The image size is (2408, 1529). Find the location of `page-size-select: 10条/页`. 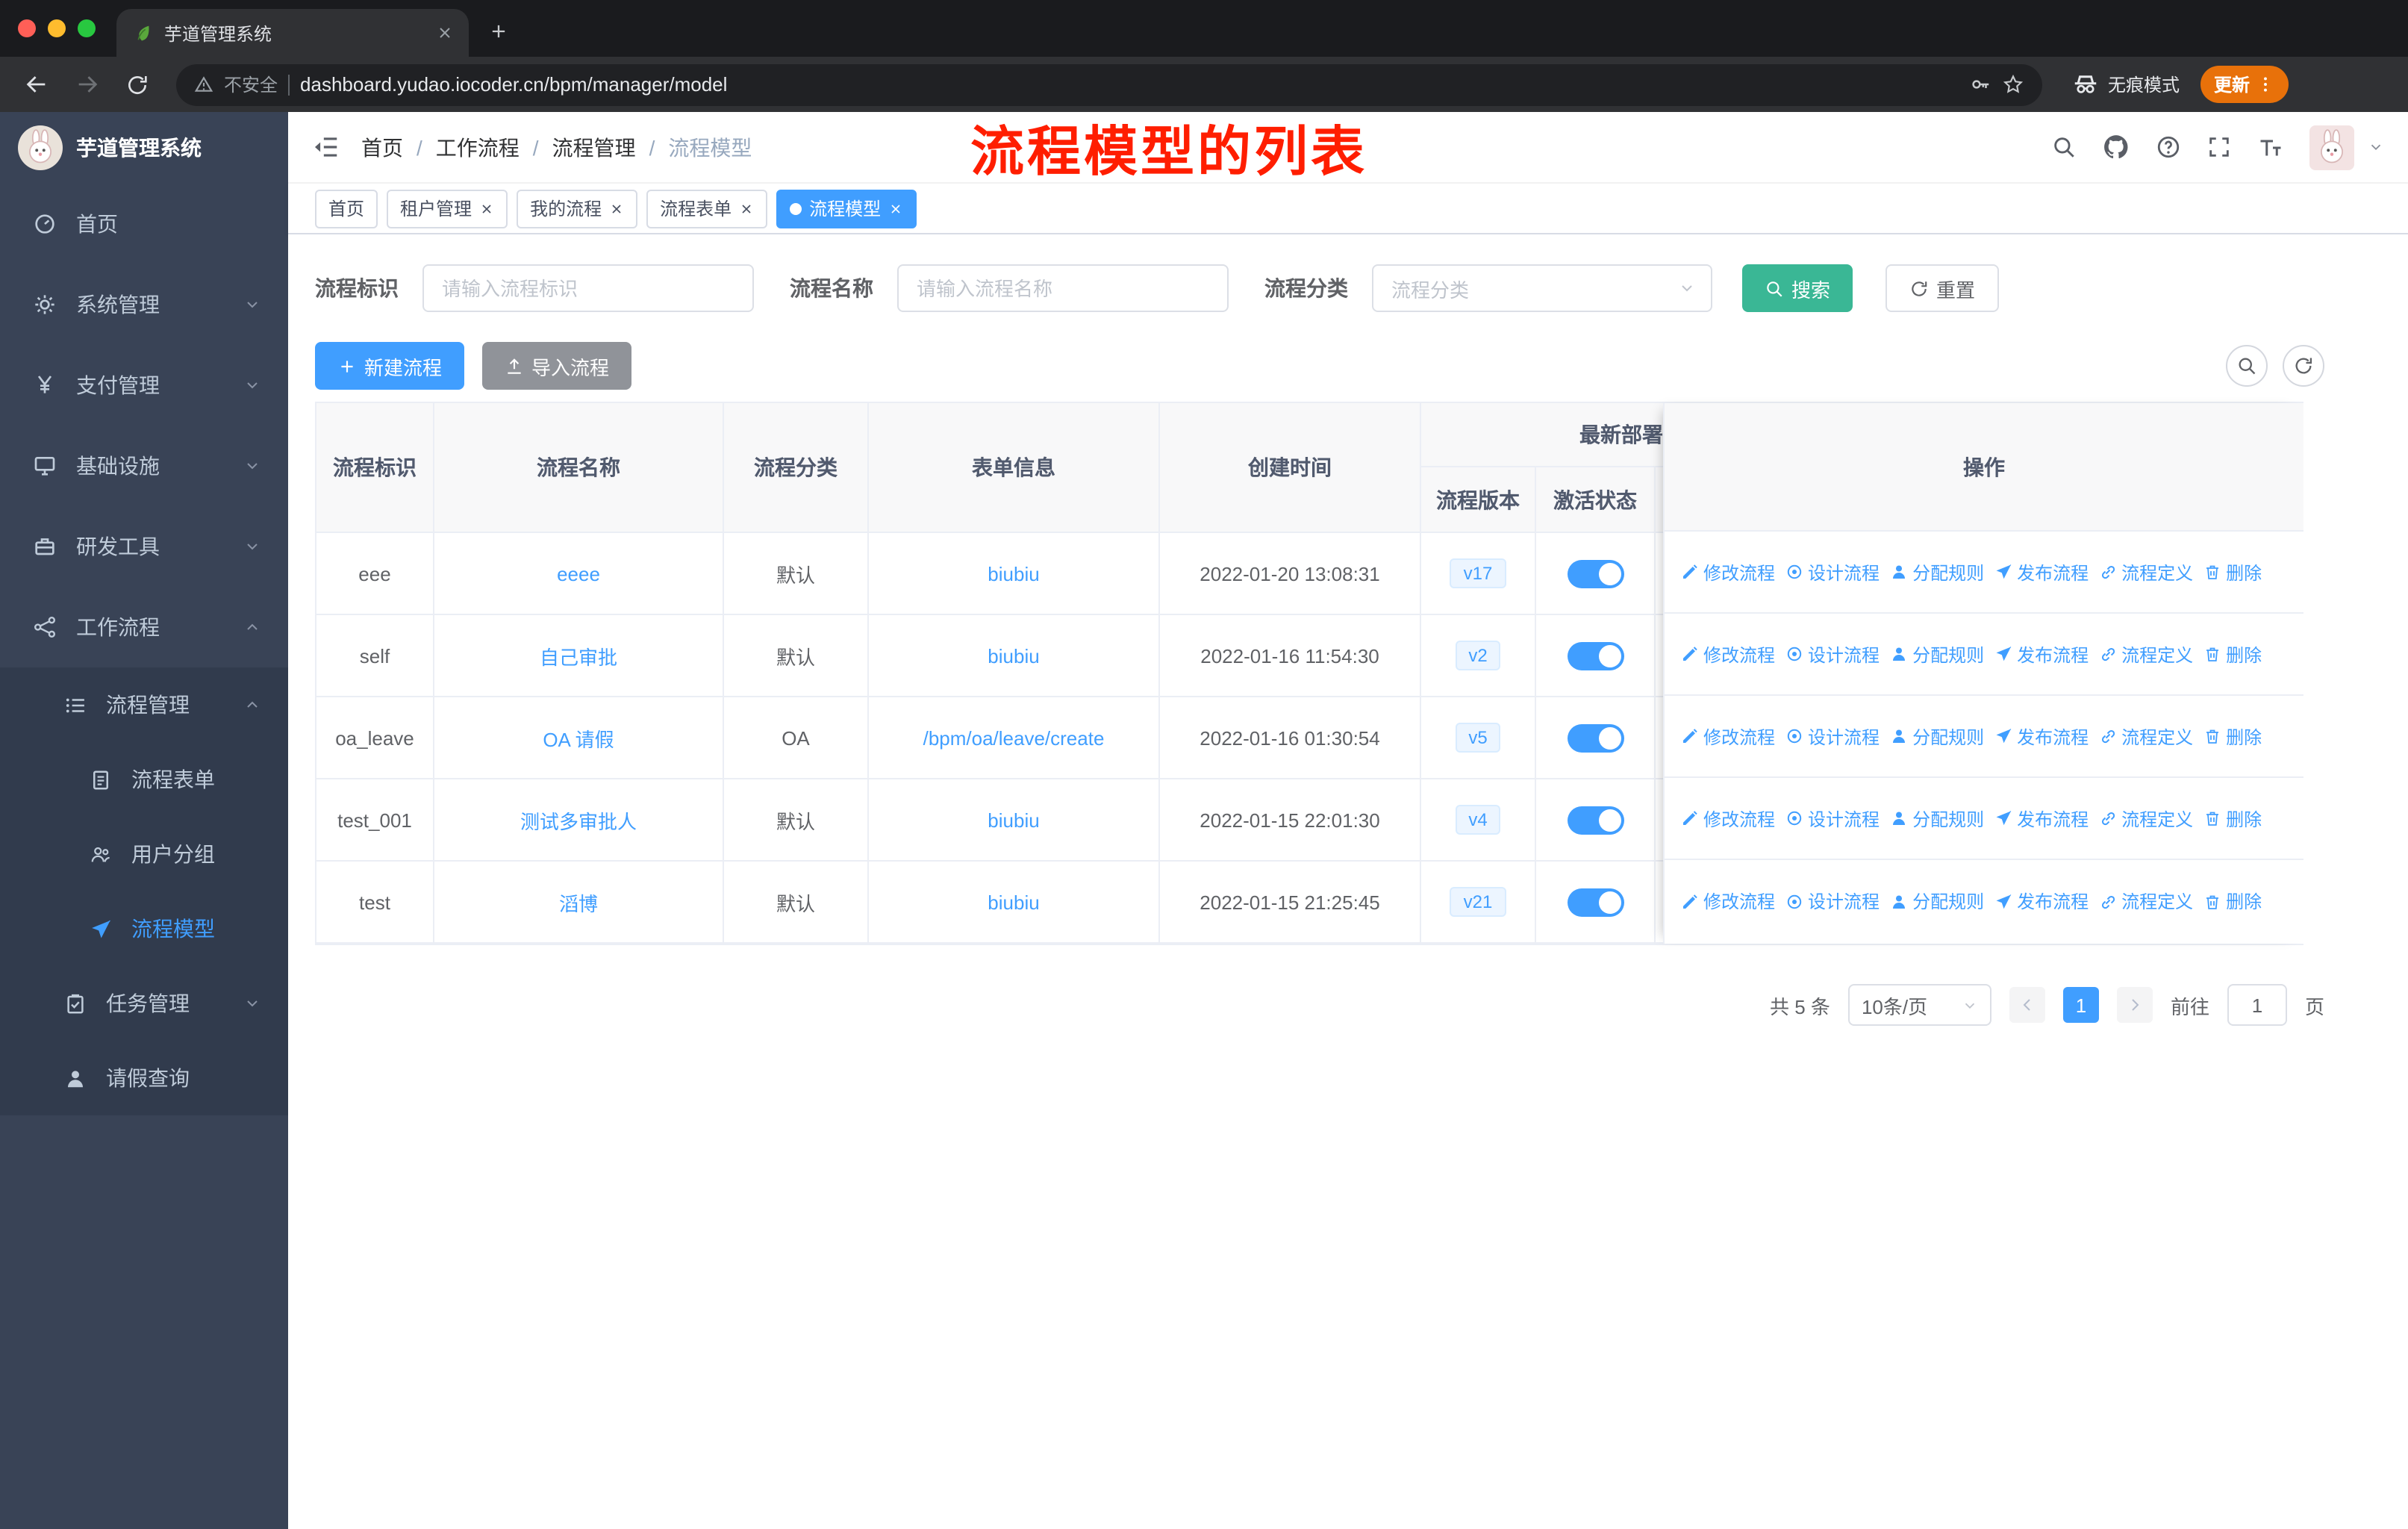

page-size-select: 10条/页 is located at coordinates (1919, 1005).